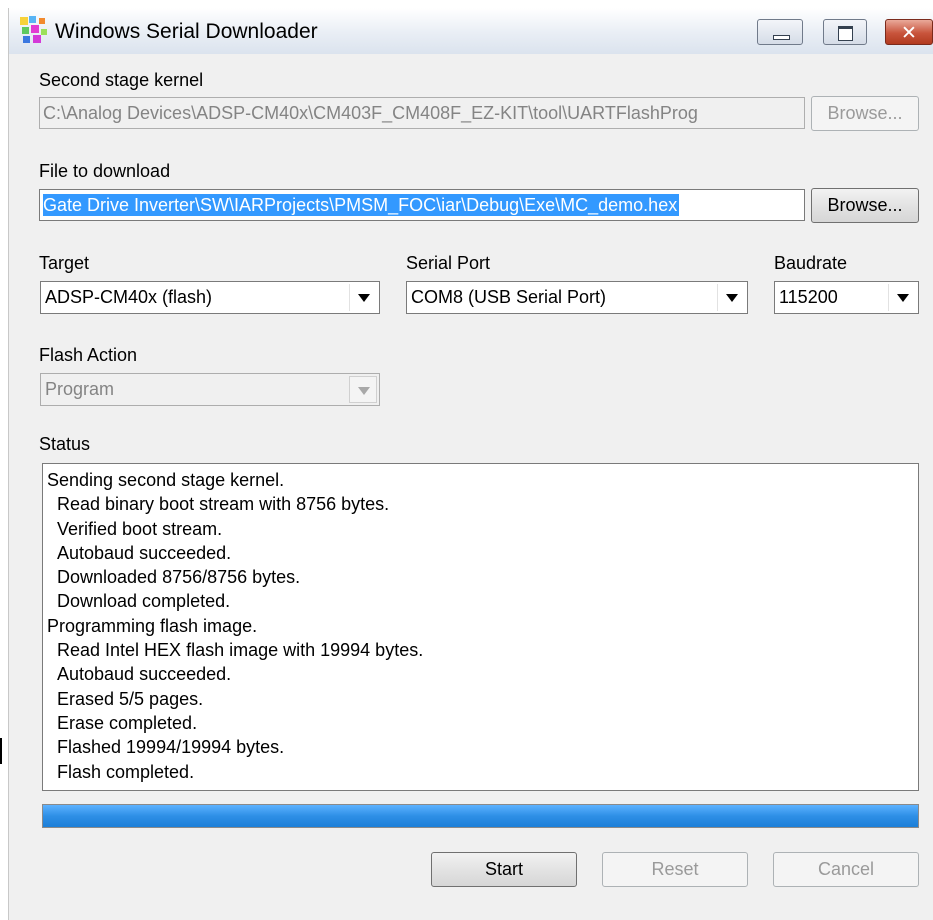 This screenshot has width=933, height=920. What do you see at coordinates (65, 444) in the screenshot?
I see `status-label: Status` at bounding box center [65, 444].